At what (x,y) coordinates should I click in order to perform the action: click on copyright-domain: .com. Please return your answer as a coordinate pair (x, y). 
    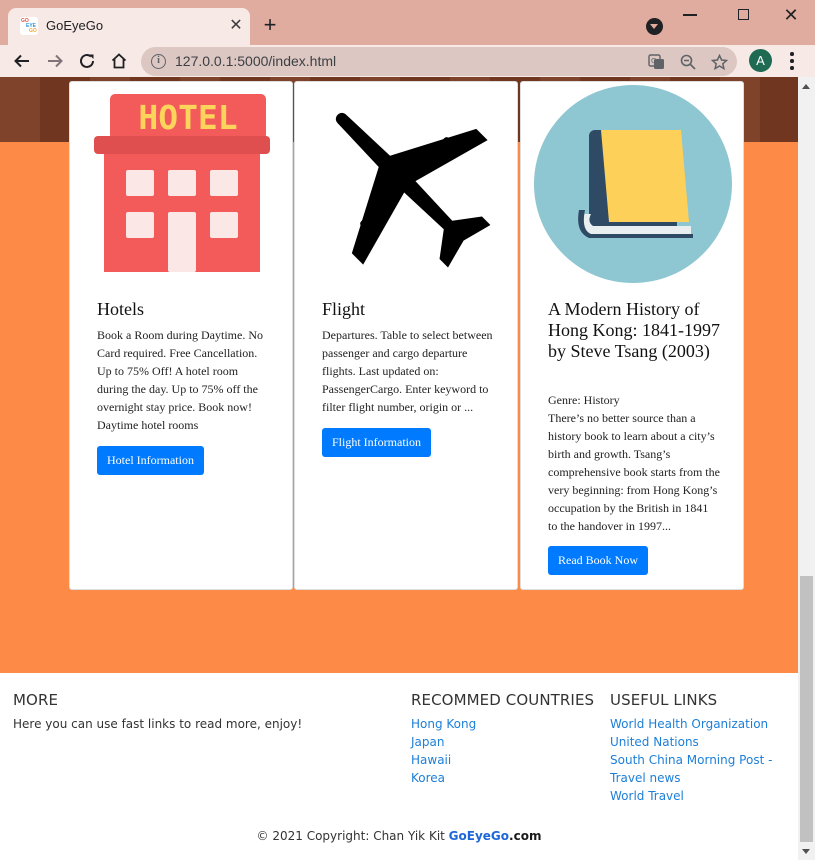
    Looking at the image, I should click on (525, 836).